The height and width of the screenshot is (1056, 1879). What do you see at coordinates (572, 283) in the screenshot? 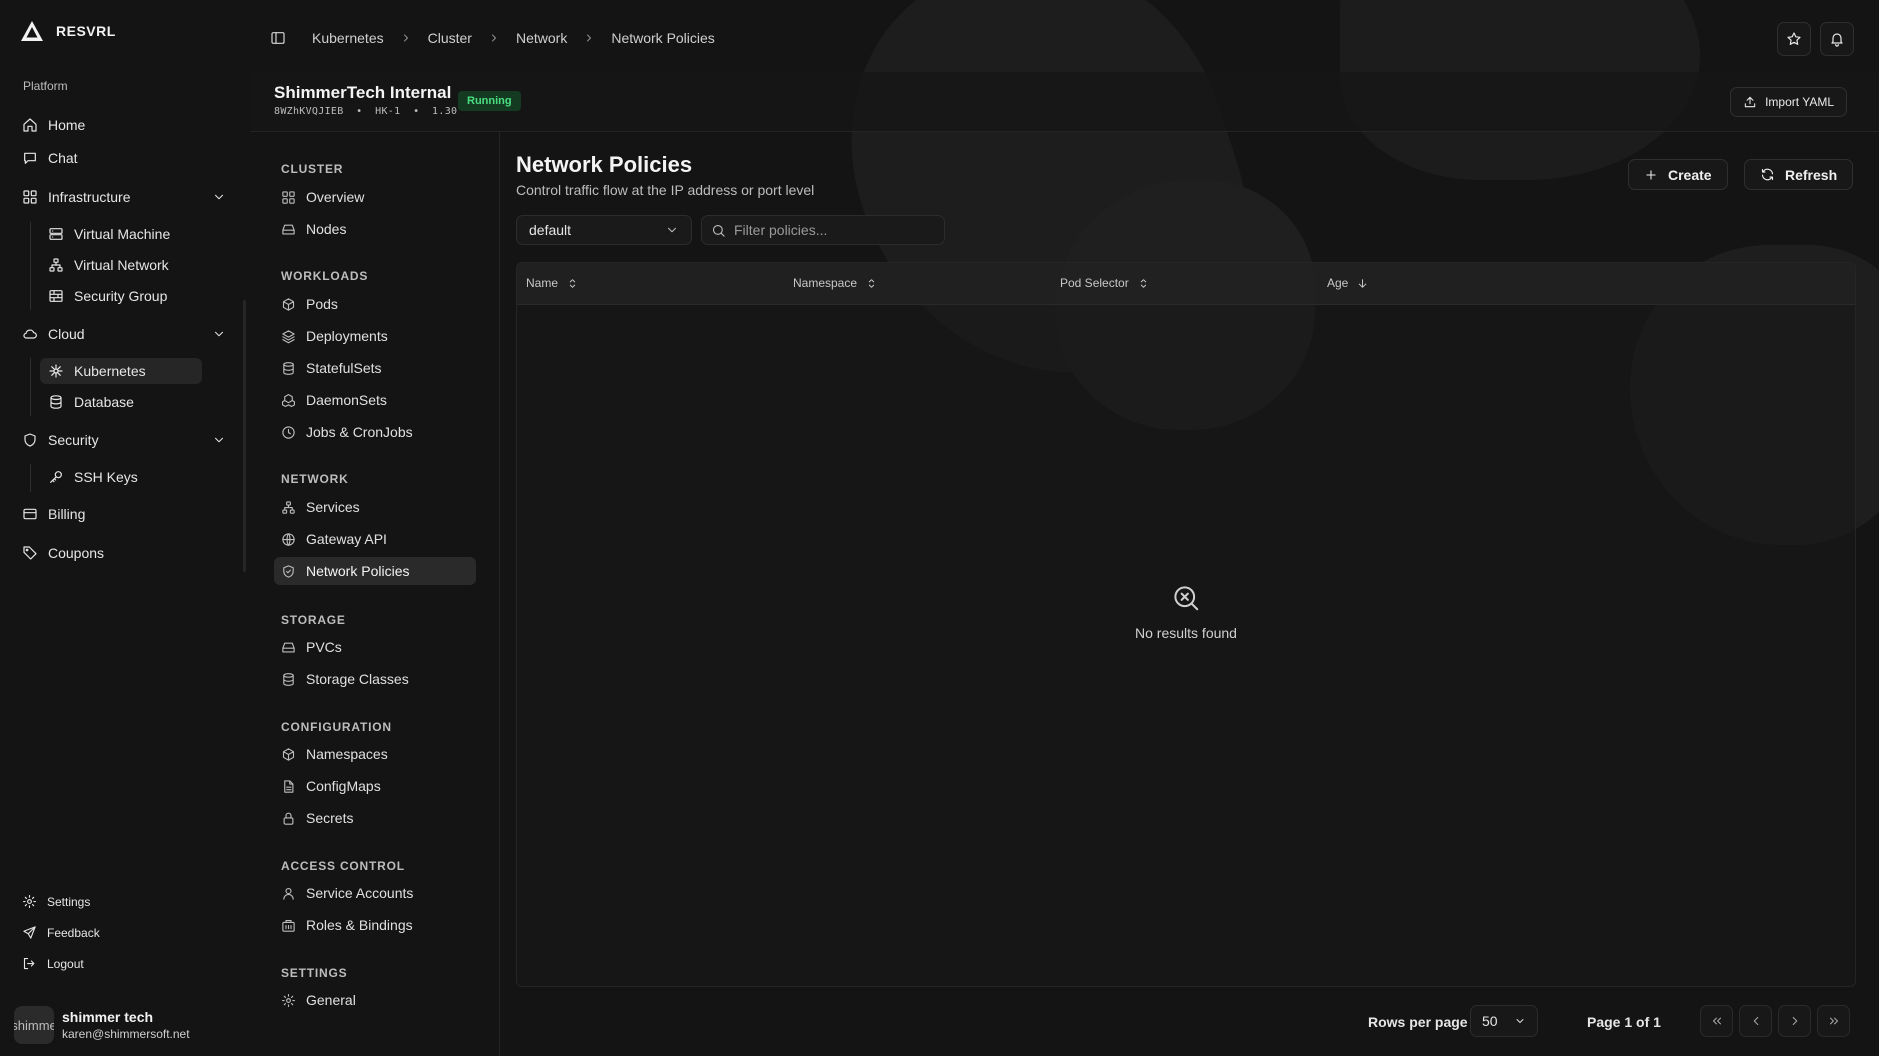
I see `sort-icon` at bounding box center [572, 283].